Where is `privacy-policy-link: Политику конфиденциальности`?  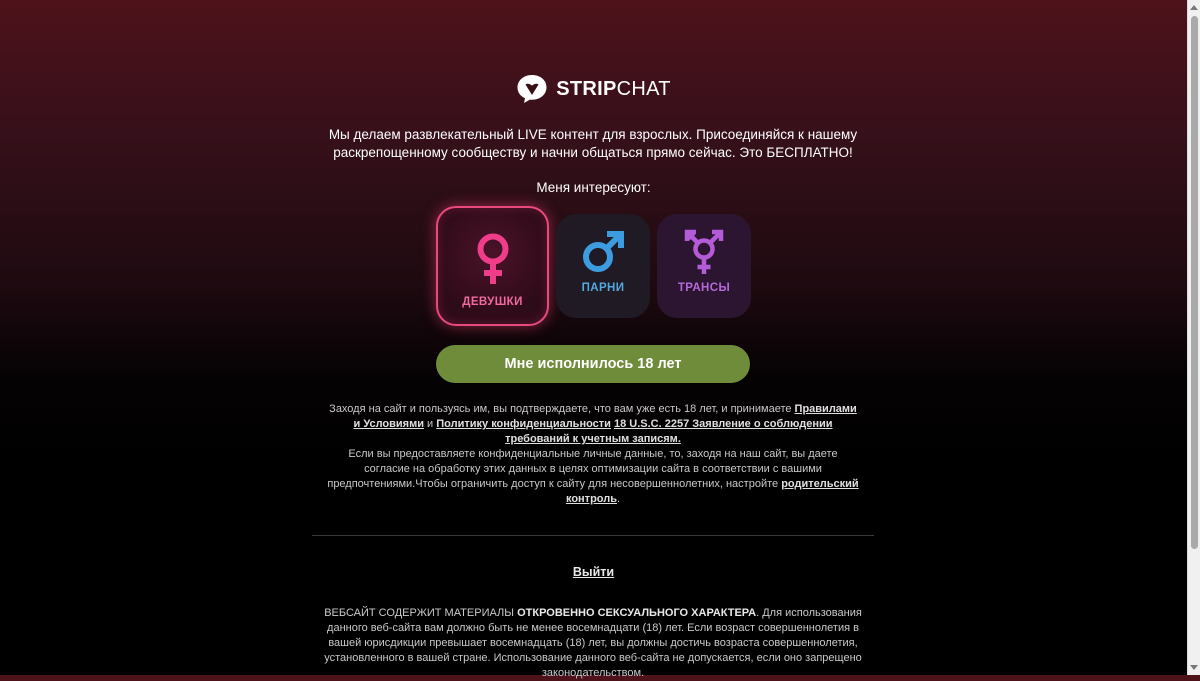 privacy-policy-link: Политику конфиденциальности is located at coordinates (523, 424).